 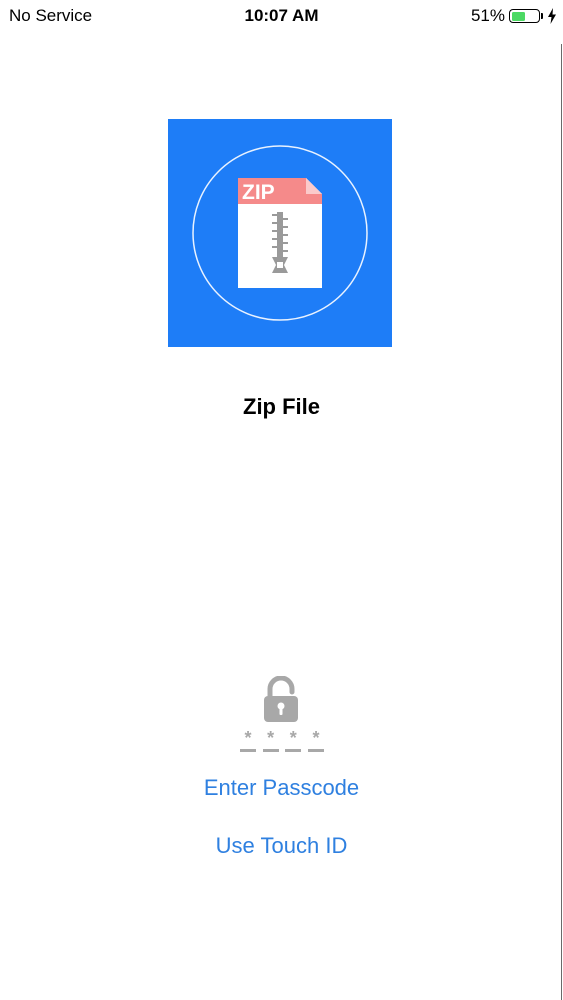 I want to click on battery-indicator: 51%, so click(x=514, y=16).